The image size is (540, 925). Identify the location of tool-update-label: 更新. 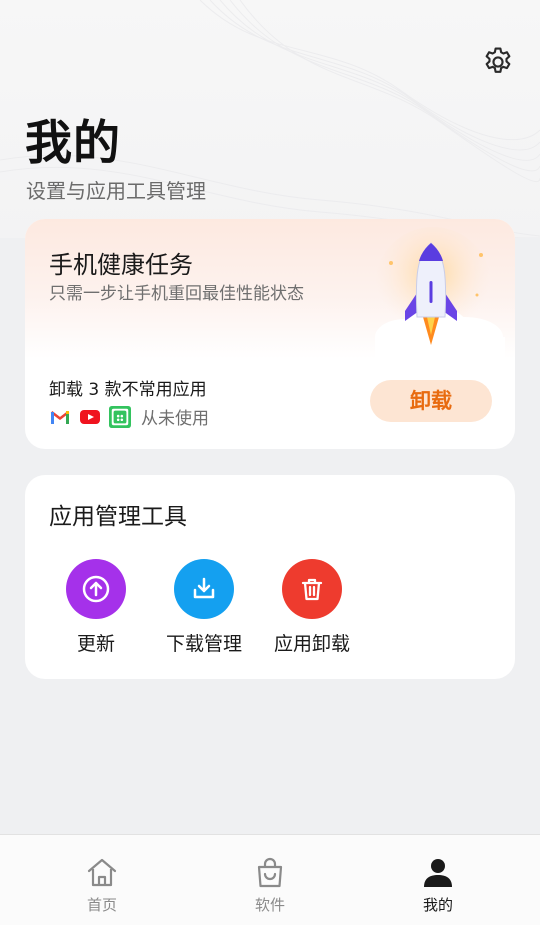
(95, 644).